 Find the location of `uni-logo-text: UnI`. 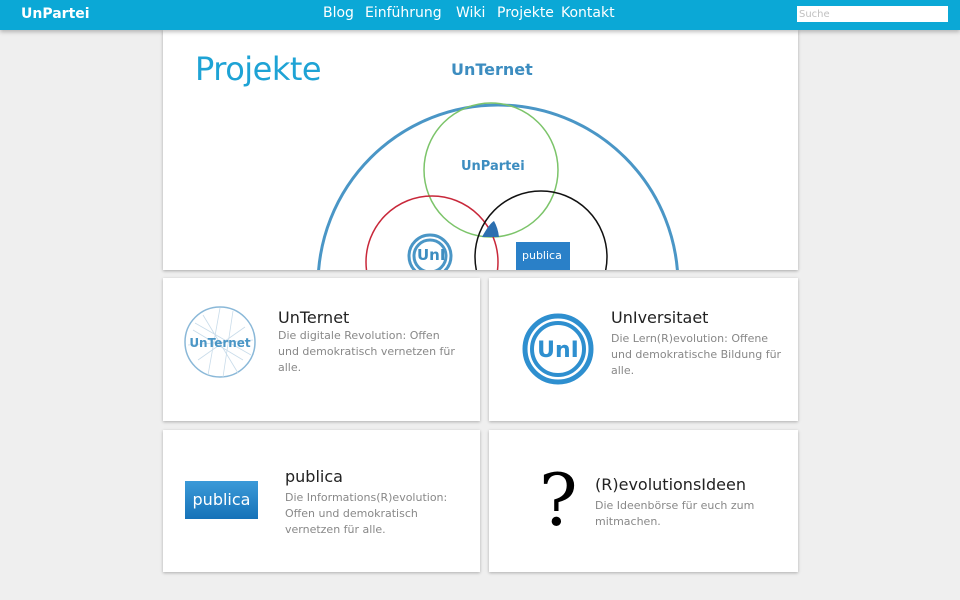

uni-logo-text: UnI is located at coordinates (558, 350).